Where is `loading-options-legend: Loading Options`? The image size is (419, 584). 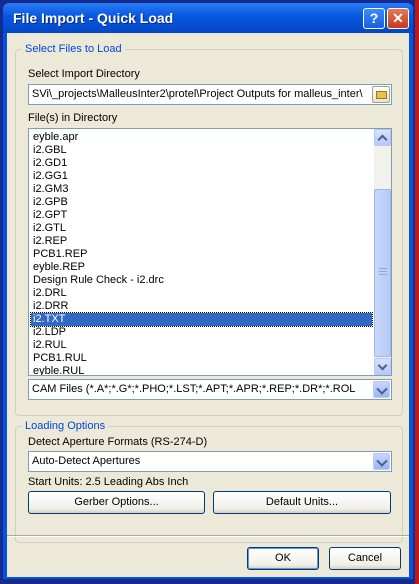
loading-options-legend: Loading Options is located at coordinates (65, 426).